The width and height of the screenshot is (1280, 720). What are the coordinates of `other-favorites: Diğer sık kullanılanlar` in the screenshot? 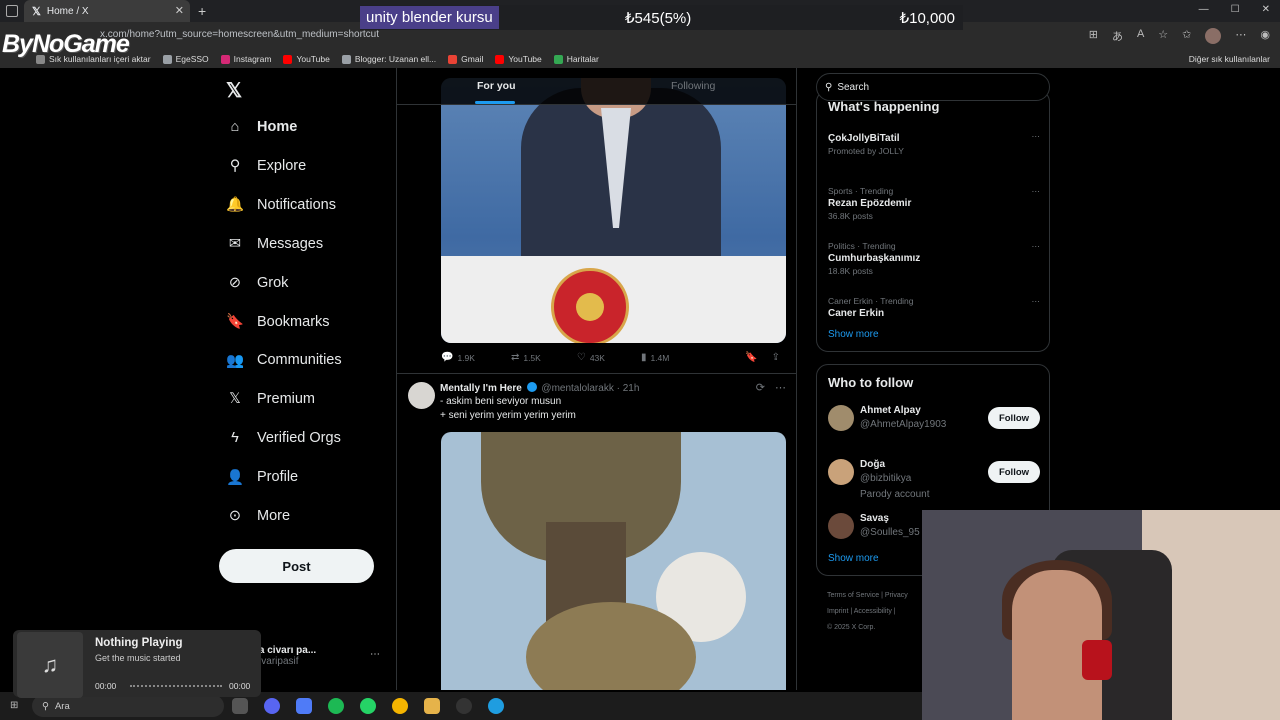 It's located at (1229, 59).